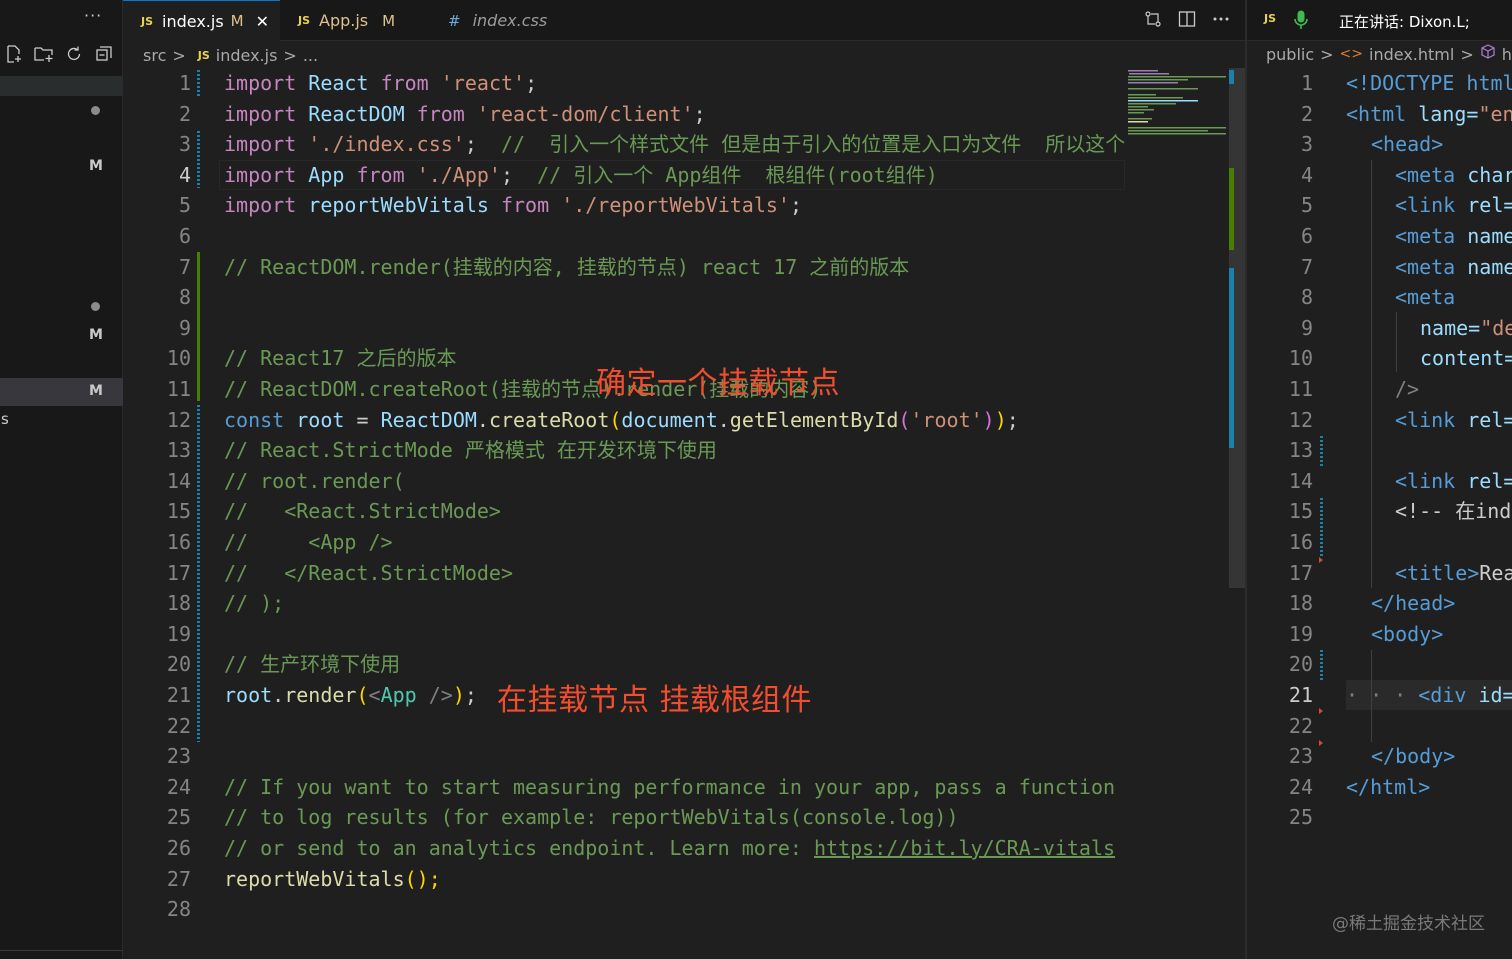  Describe the element at coordinates (344, 20) in the screenshot. I see `tab-label: App.js` at that location.